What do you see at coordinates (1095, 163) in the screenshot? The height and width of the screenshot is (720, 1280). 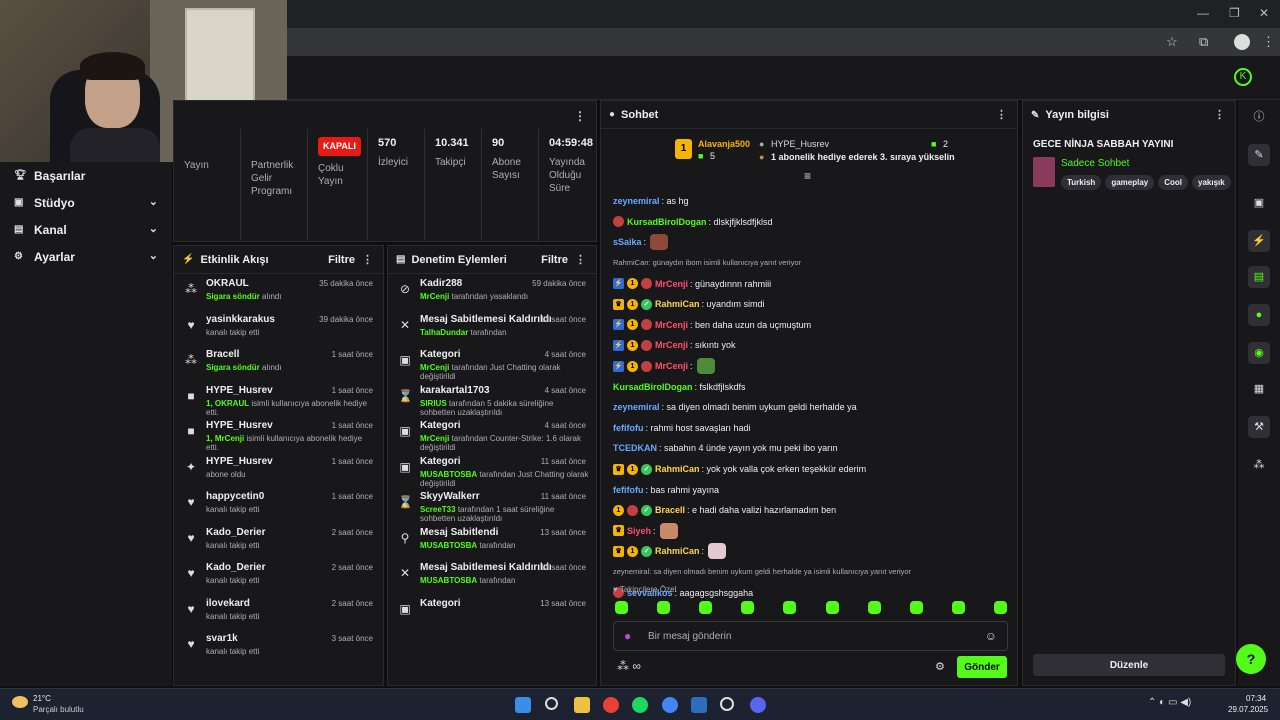 I see `category-name: Sadece Sohbet` at bounding box center [1095, 163].